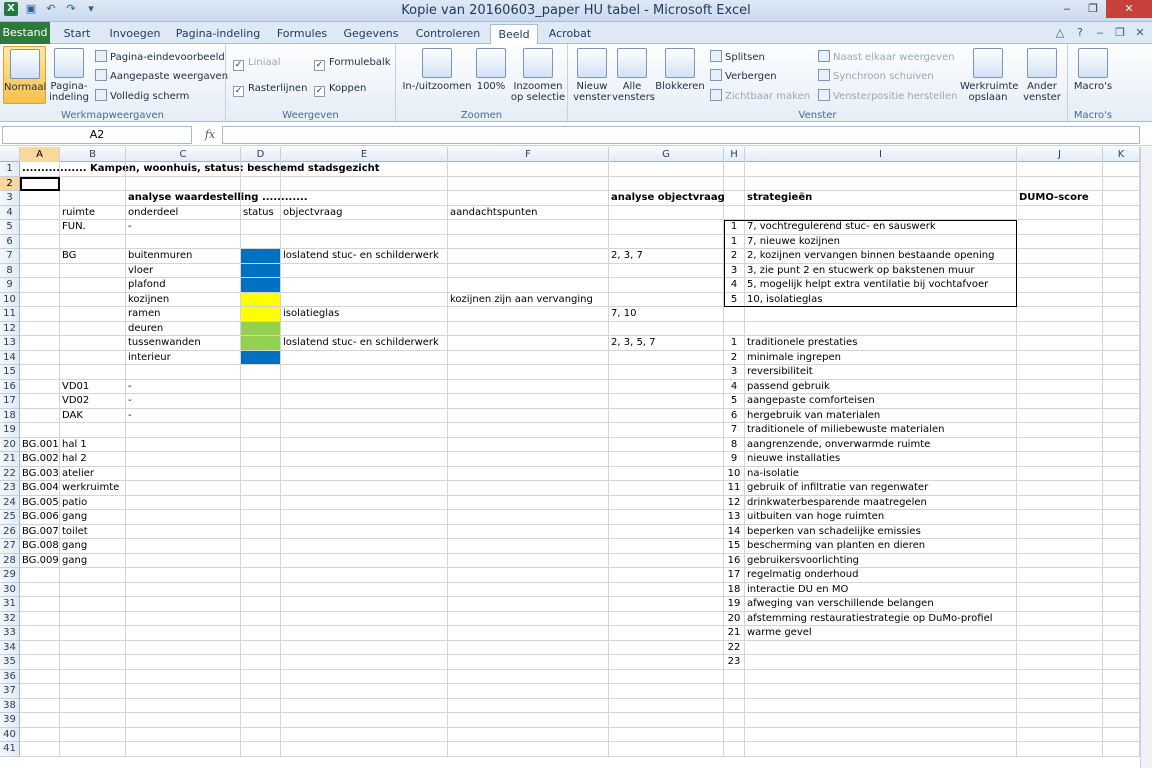 This screenshot has width=1152, height=768. What do you see at coordinates (364, 386) in the screenshot?
I see `cell-e16` at bounding box center [364, 386].